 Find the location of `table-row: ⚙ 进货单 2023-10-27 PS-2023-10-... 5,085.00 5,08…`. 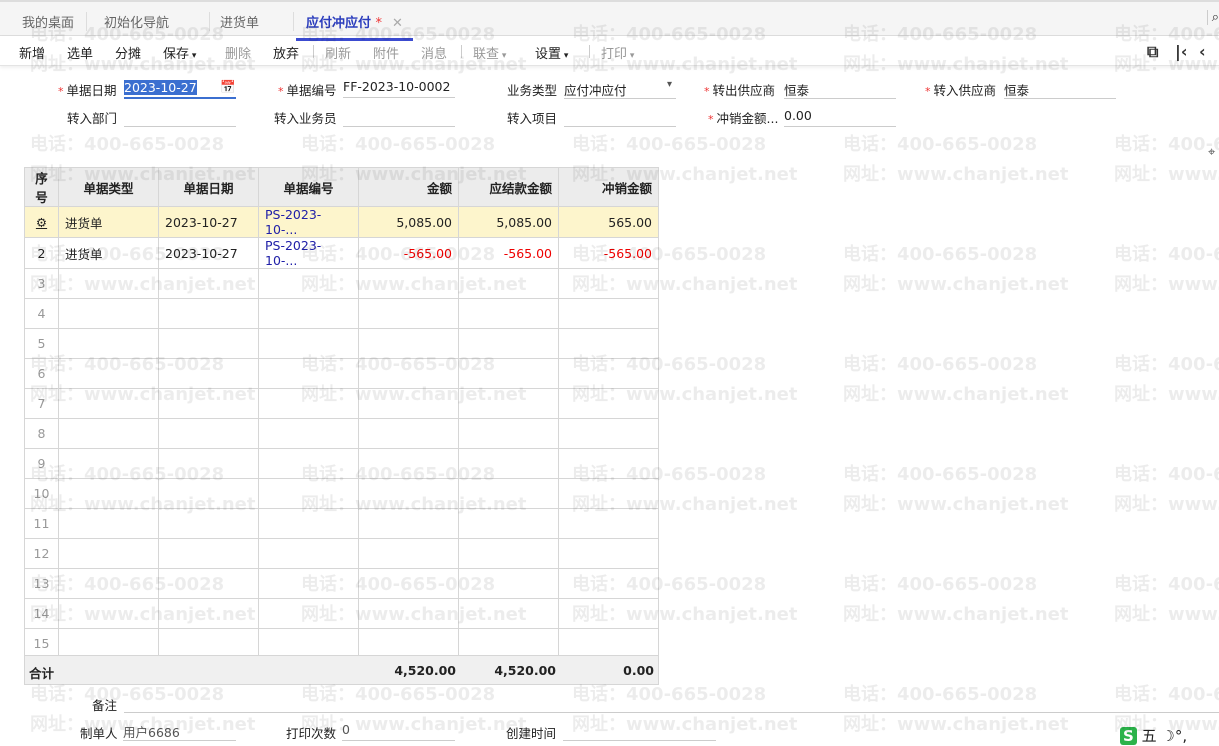

table-row: ⚙ 进货单 2023-10-27 PS-2023-10-... 5,085.00 5,08… is located at coordinates (341, 222).